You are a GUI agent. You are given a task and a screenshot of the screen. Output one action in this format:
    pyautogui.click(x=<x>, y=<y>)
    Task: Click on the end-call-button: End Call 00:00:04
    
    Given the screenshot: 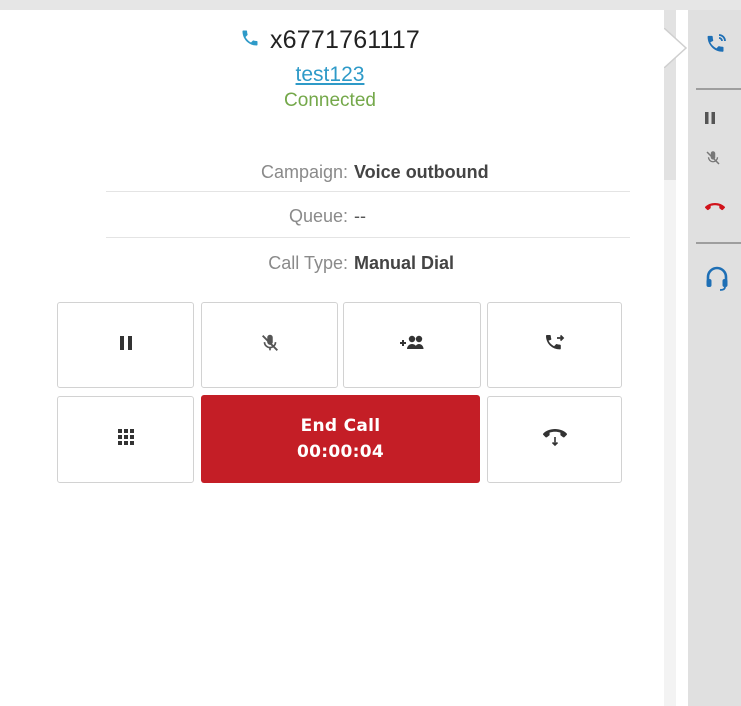 What is the action you would take?
    pyautogui.click(x=340, y=439)
    